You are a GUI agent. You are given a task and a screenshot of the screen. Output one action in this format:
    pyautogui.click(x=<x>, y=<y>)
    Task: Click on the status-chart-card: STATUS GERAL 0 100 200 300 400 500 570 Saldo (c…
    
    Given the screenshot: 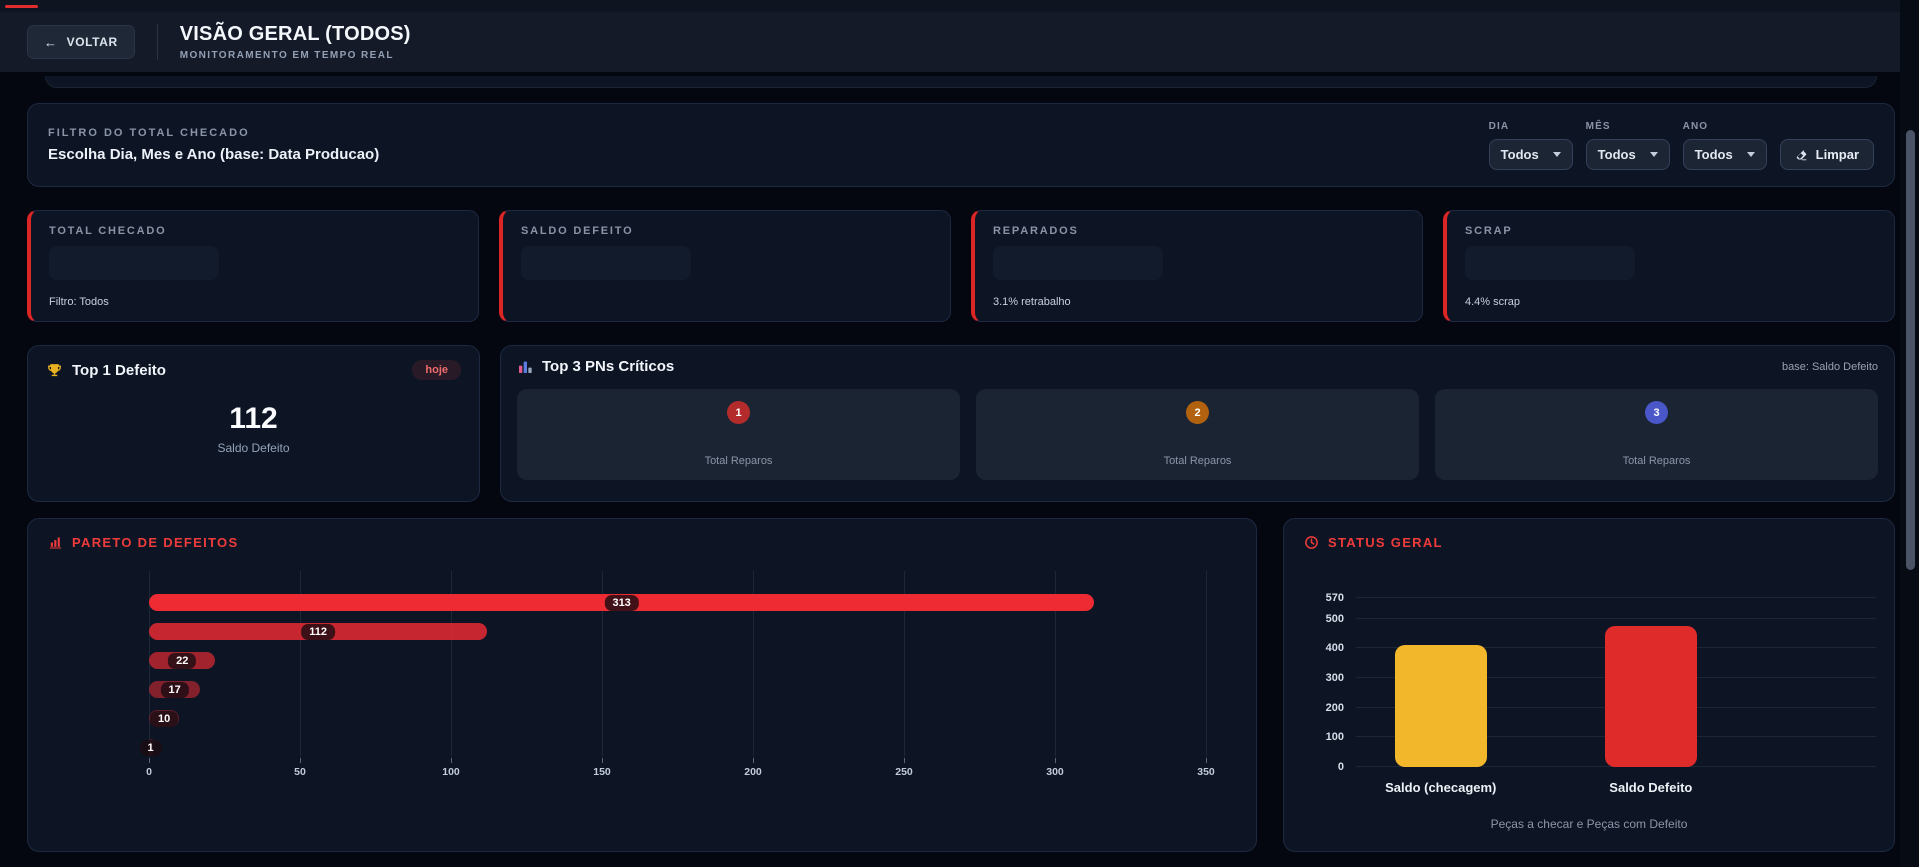 What is the action you would take?
    pyautogui.click(x=1589, y=685)
    